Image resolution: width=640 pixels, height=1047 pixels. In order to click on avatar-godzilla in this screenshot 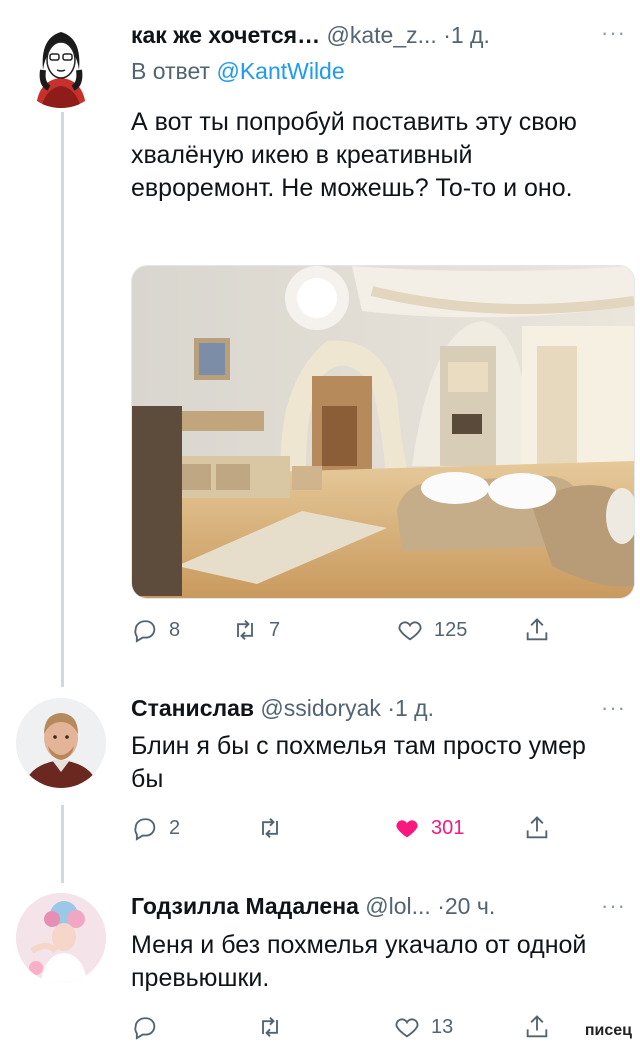, I will do `click(61, 938)`.